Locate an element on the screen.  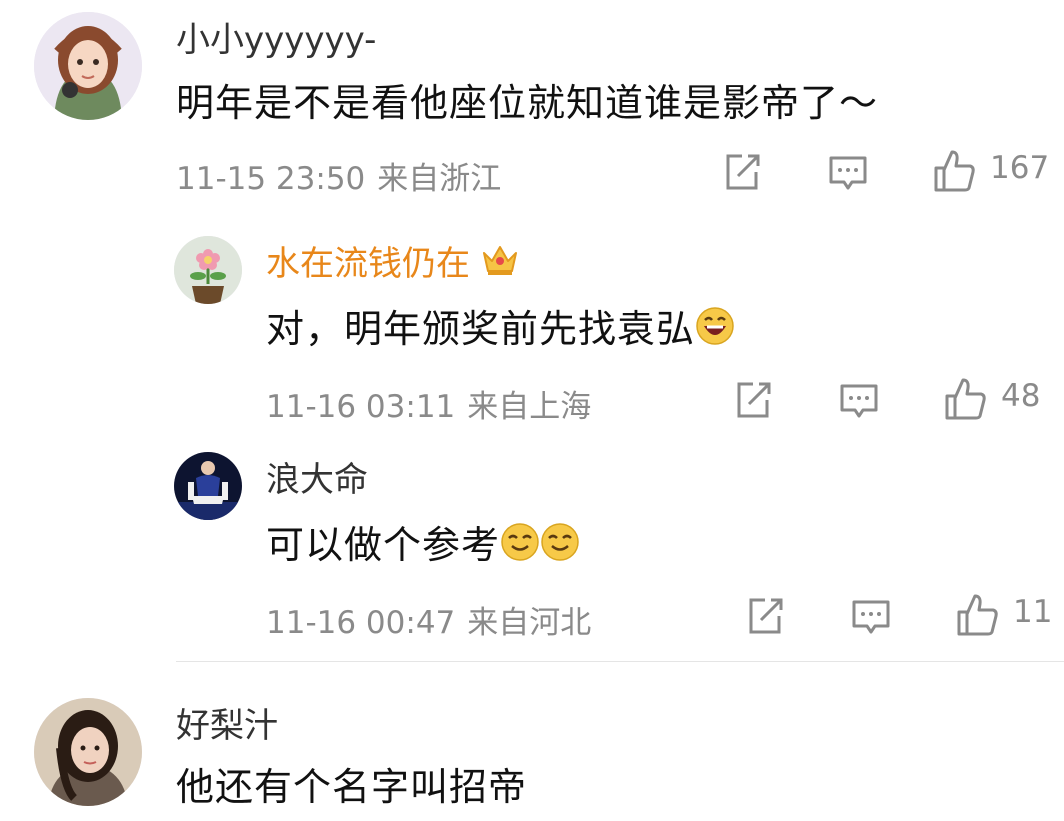
comment-text-label: 可以做个参考 is located at coordinates (383, 545).